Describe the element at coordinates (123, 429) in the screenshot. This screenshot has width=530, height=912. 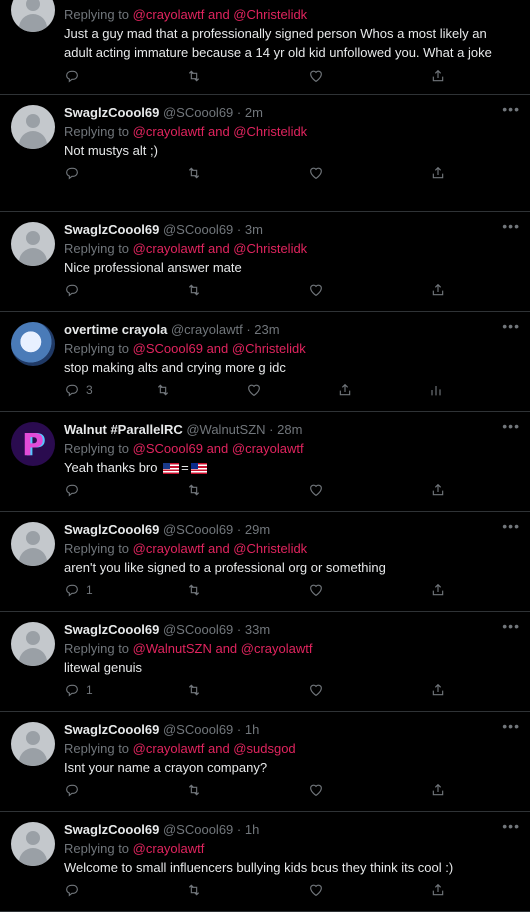
I see `display-name: Walnut #ParallelRC` at that location.